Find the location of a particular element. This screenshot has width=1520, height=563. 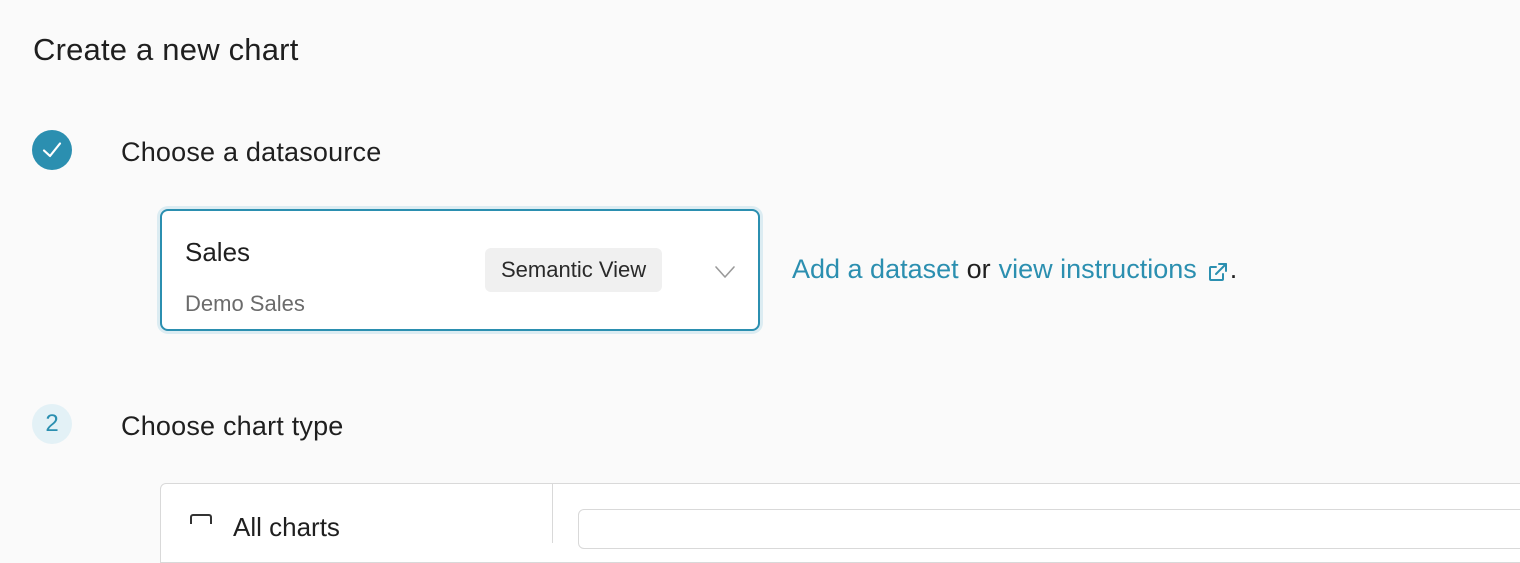

chart-type-panel-divider is located at coordinates (552, 513).